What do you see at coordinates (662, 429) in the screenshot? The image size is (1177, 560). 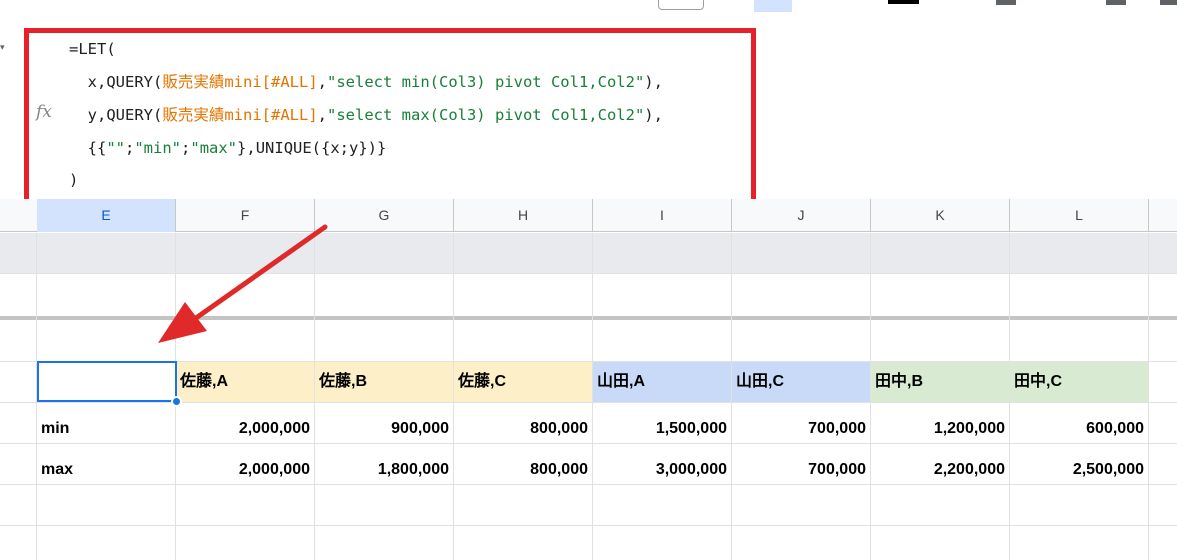 I see `value-cell: 1,500,000` at bounding box center [662, 429].